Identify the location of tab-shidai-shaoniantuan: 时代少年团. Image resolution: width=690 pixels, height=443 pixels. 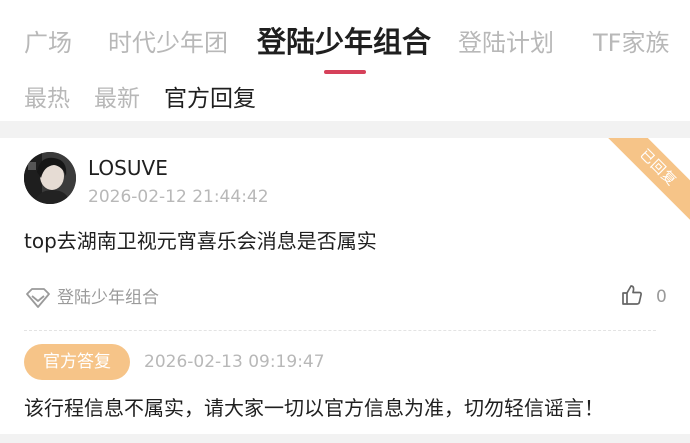
(168, 43).